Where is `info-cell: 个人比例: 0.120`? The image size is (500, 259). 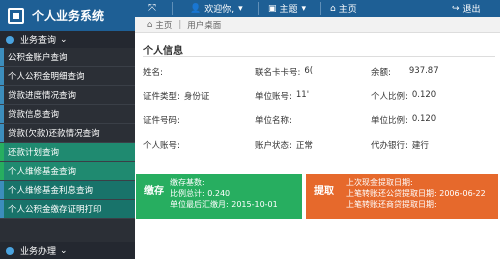
info-cell: 个人比例: 0.120 is located at coordinates (403, 96).